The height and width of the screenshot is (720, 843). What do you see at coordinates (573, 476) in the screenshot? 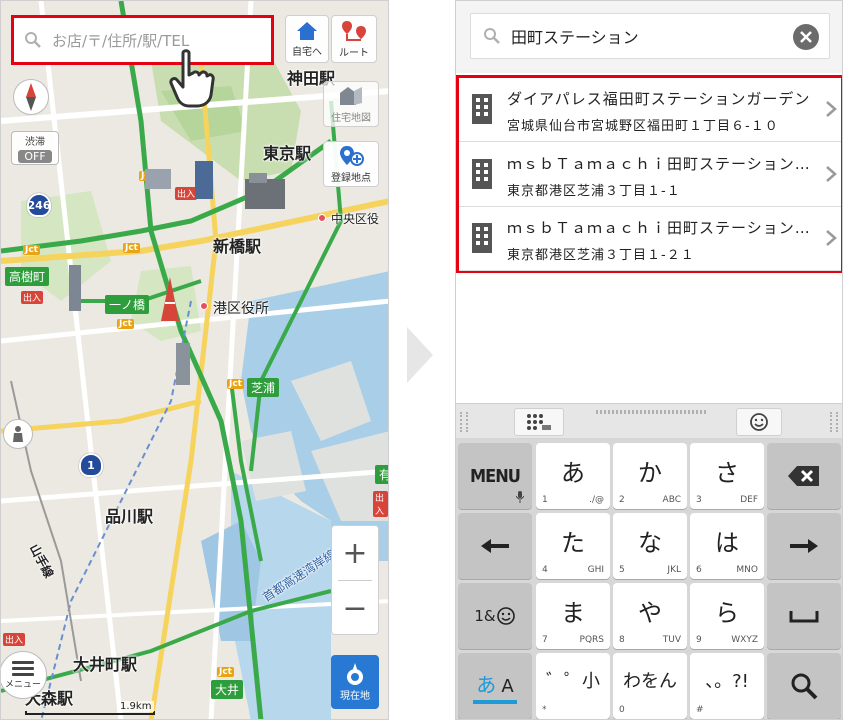
I see `key-a: あ 1 ./@` at bounding box center [573, 476].